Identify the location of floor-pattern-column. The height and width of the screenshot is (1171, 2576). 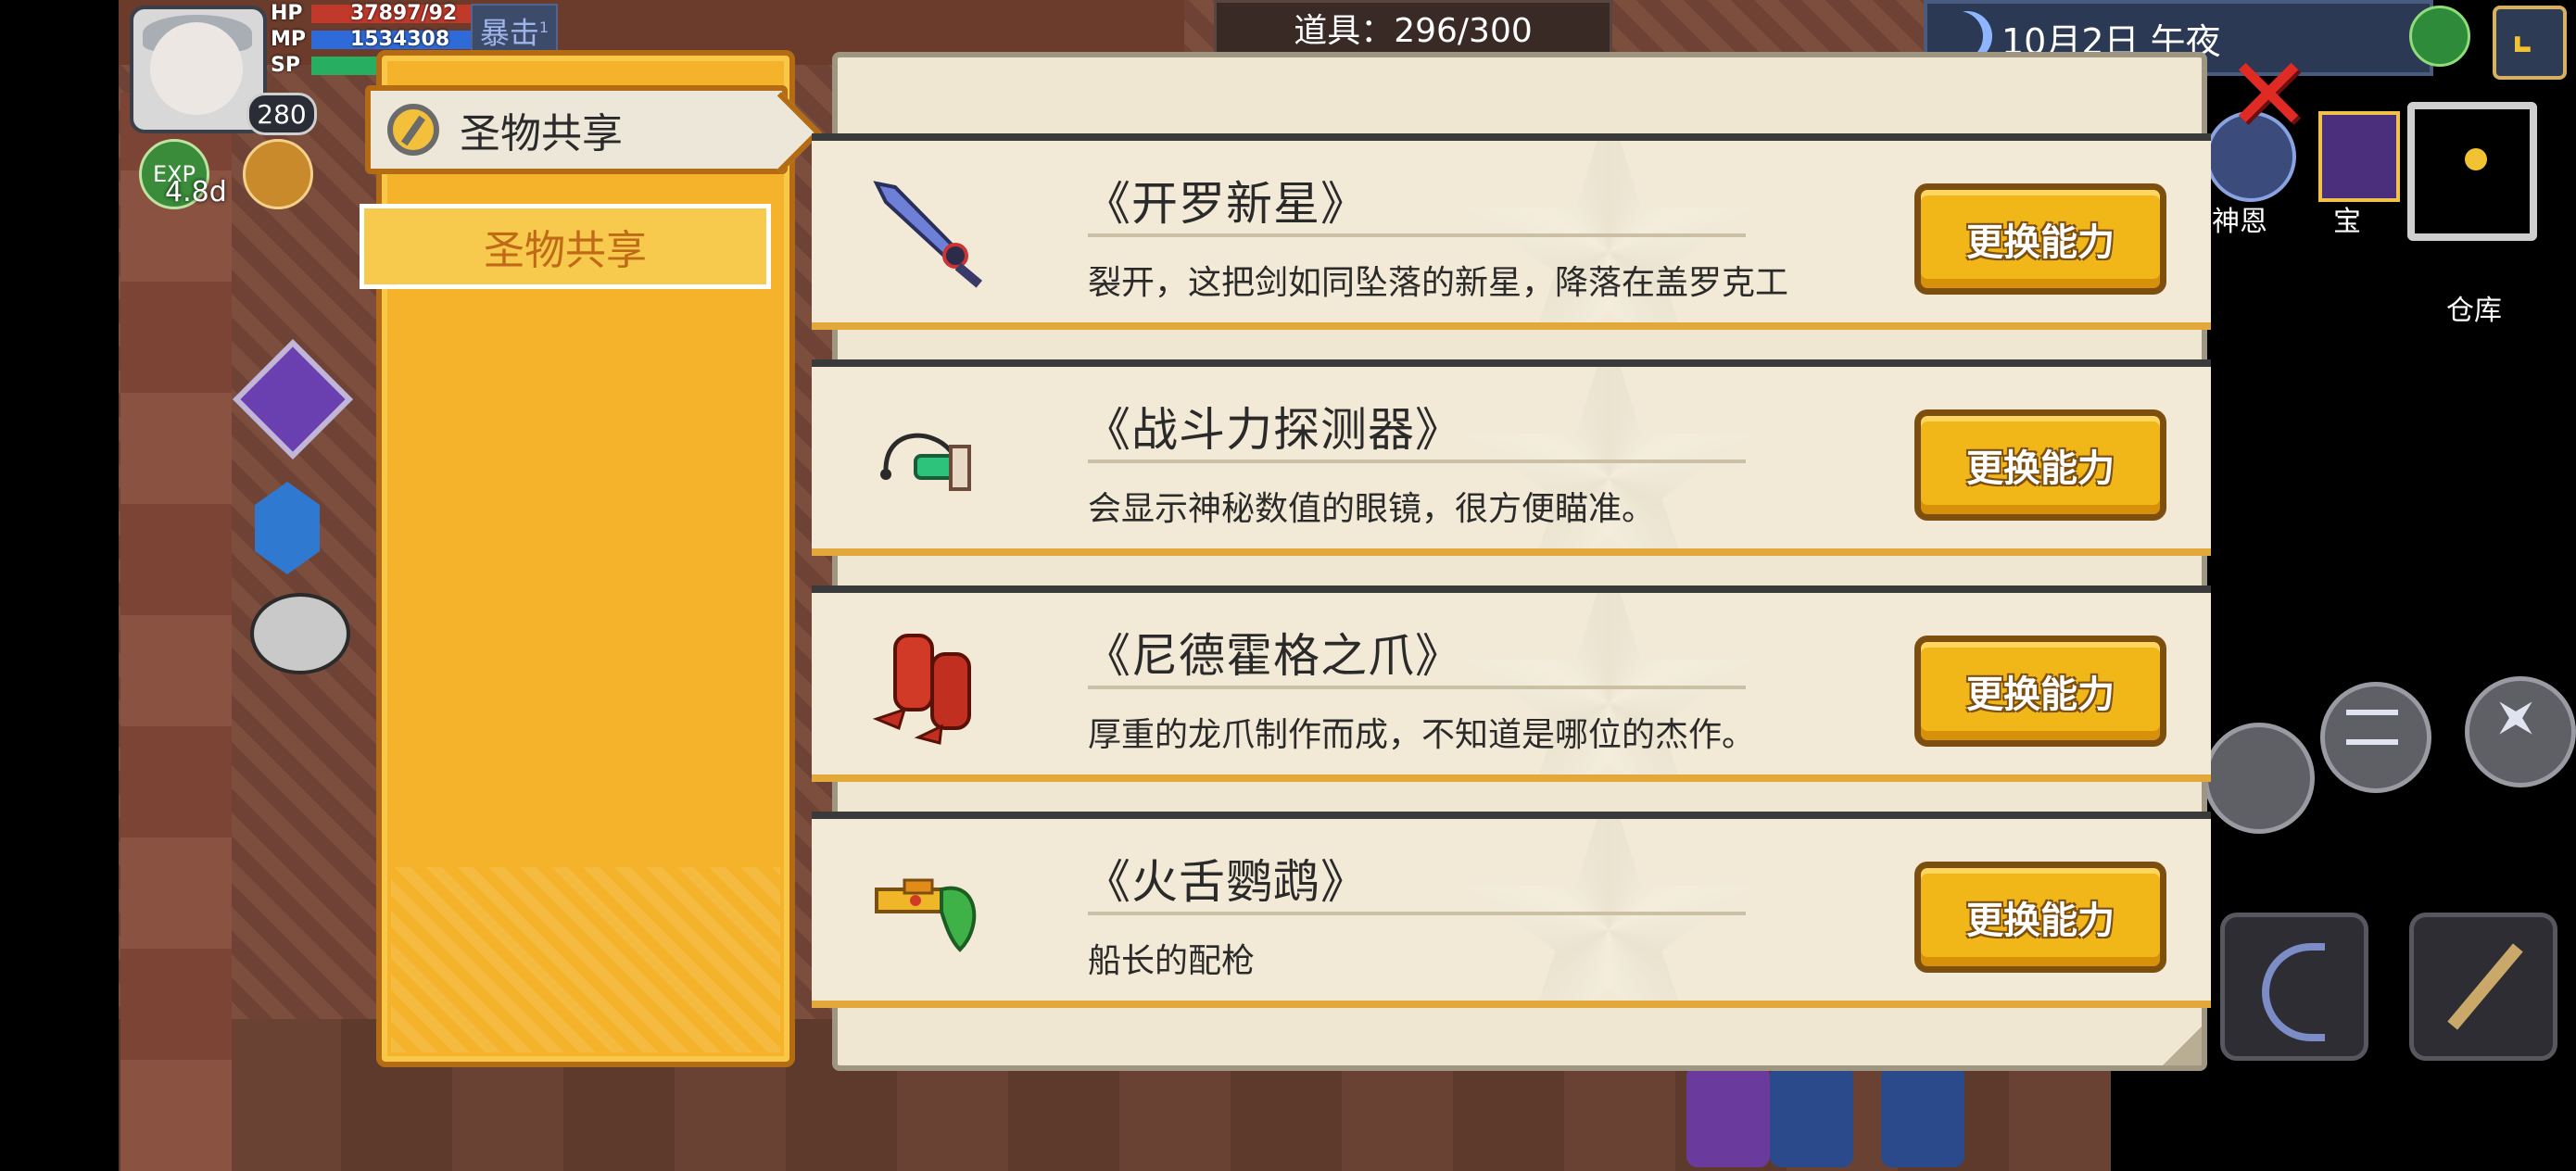
(176, 632).